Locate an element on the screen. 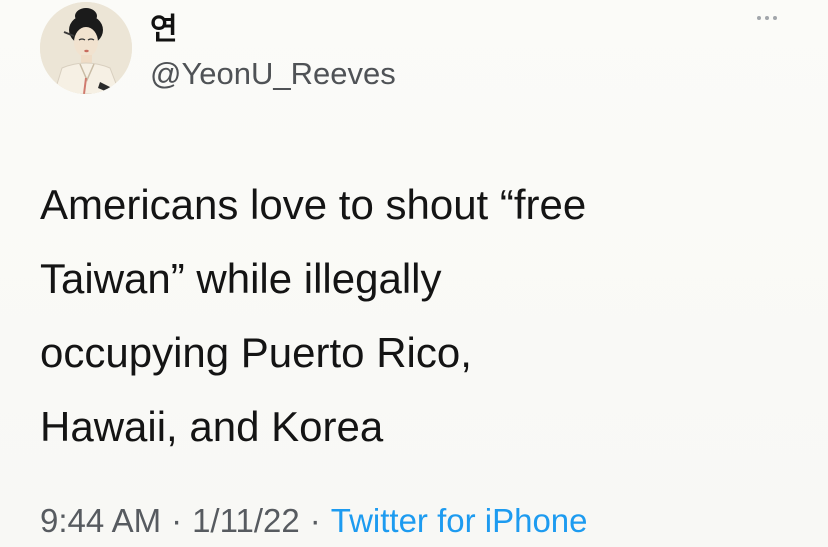 This screenshot has height=547, width=828. more-options-icon is located at coordinates (767, 18).